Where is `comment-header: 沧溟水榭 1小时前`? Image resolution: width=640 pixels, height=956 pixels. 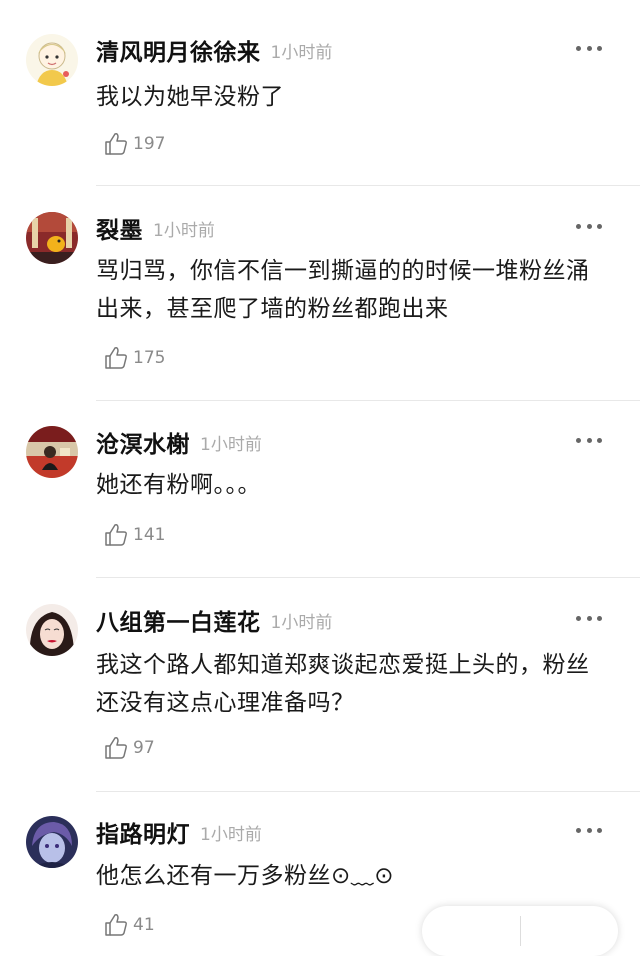
comment-header: 沧溟水榭 1小时前 is located at coordinates (179, 442).